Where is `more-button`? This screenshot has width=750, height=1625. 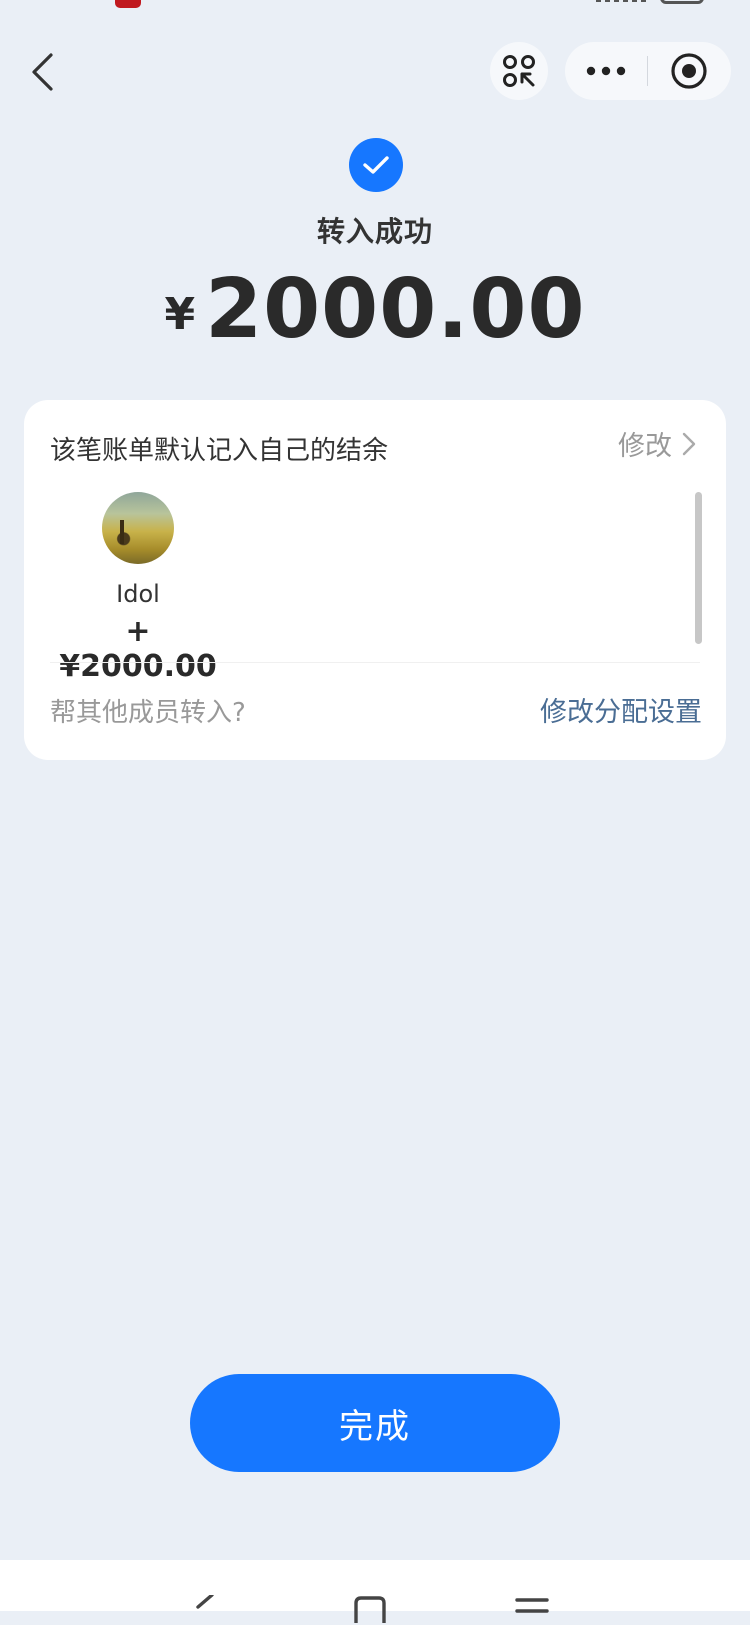 more-button is located at coordinates (606, 71).